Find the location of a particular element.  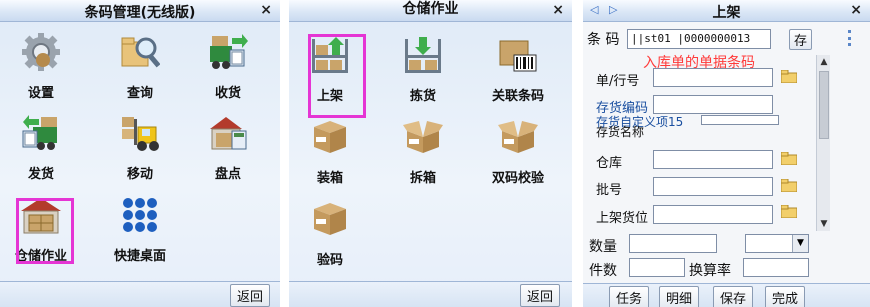

tile-label: 拆箱 is located at coordinates (422, 178).